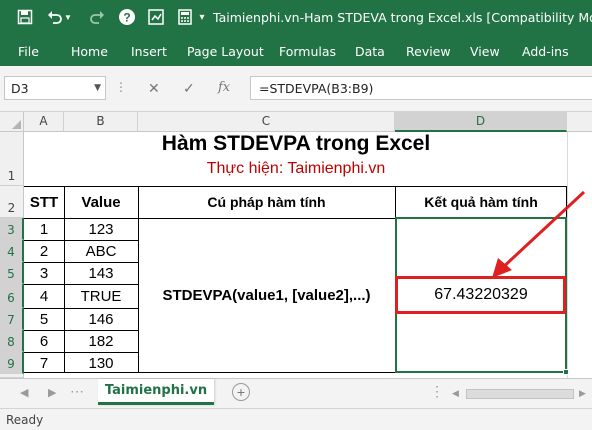 The width and height of the screenshot is (592, 430). What do you see at coordinates (189, 88) in the screenshot?
I see `enter-icon: ✓` at bounding box center [189, 88].